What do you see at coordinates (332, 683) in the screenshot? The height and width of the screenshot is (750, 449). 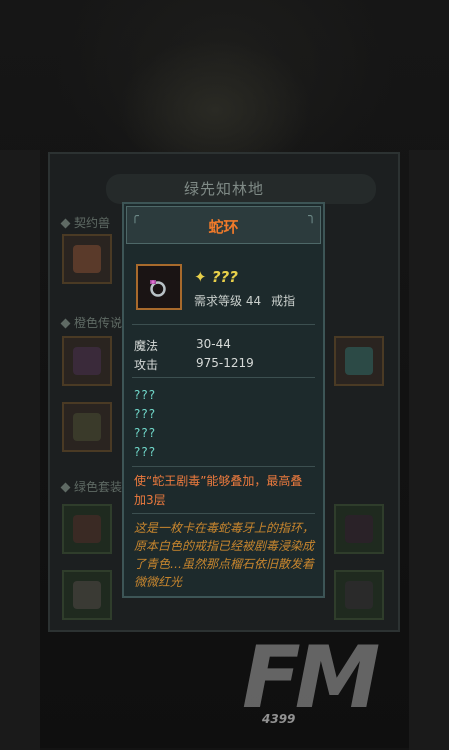 I see `watermark: FM 4399` at bounding box center [332, 683].